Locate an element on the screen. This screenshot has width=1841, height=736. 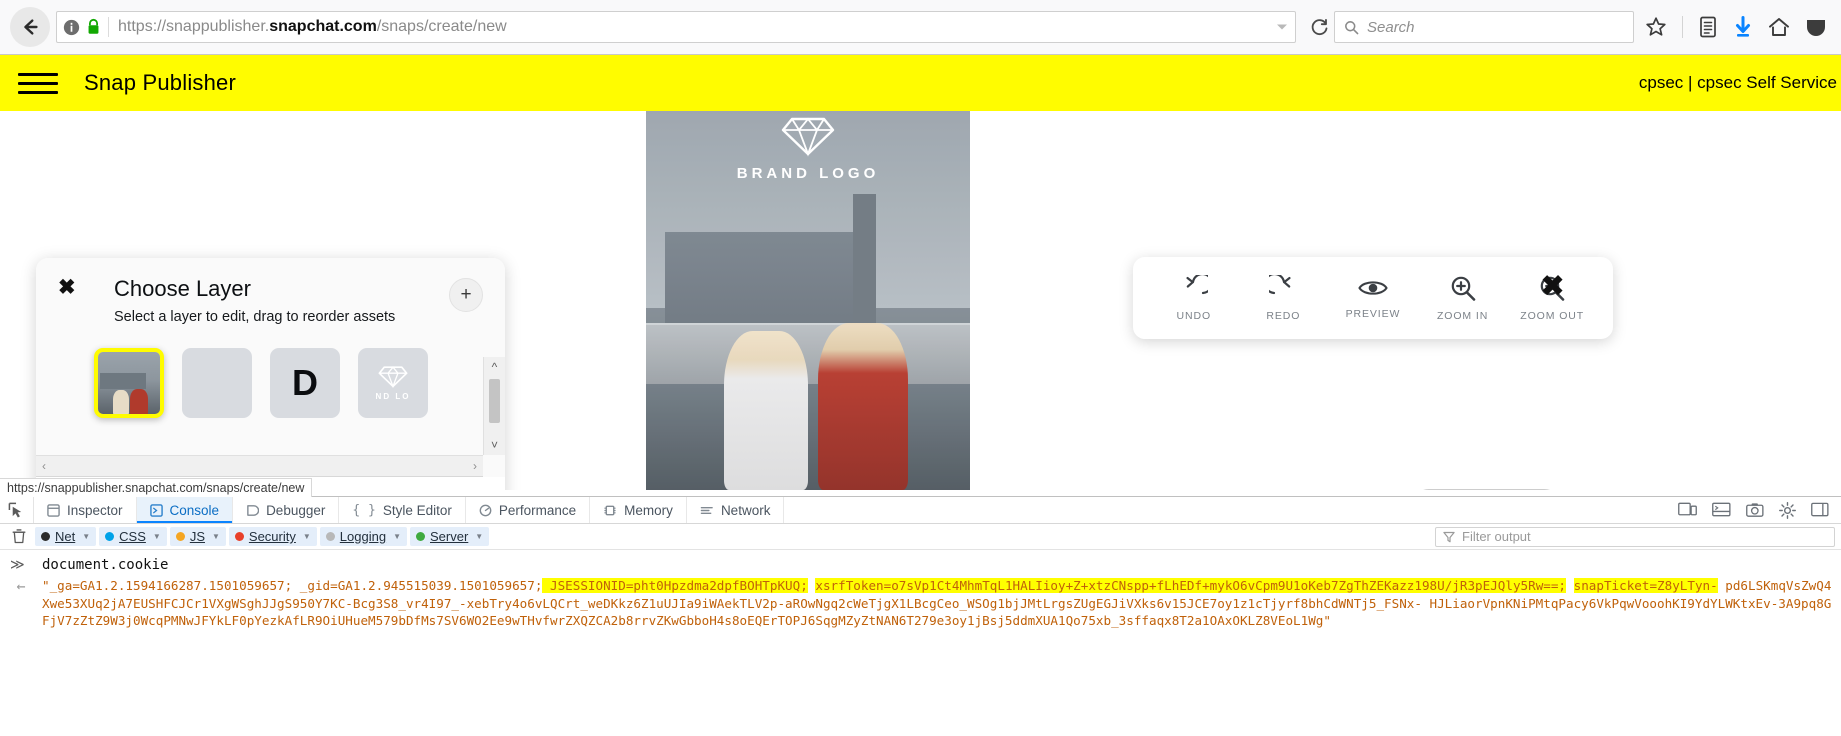
back-arrow-icon is located at coordinates (31, 27).